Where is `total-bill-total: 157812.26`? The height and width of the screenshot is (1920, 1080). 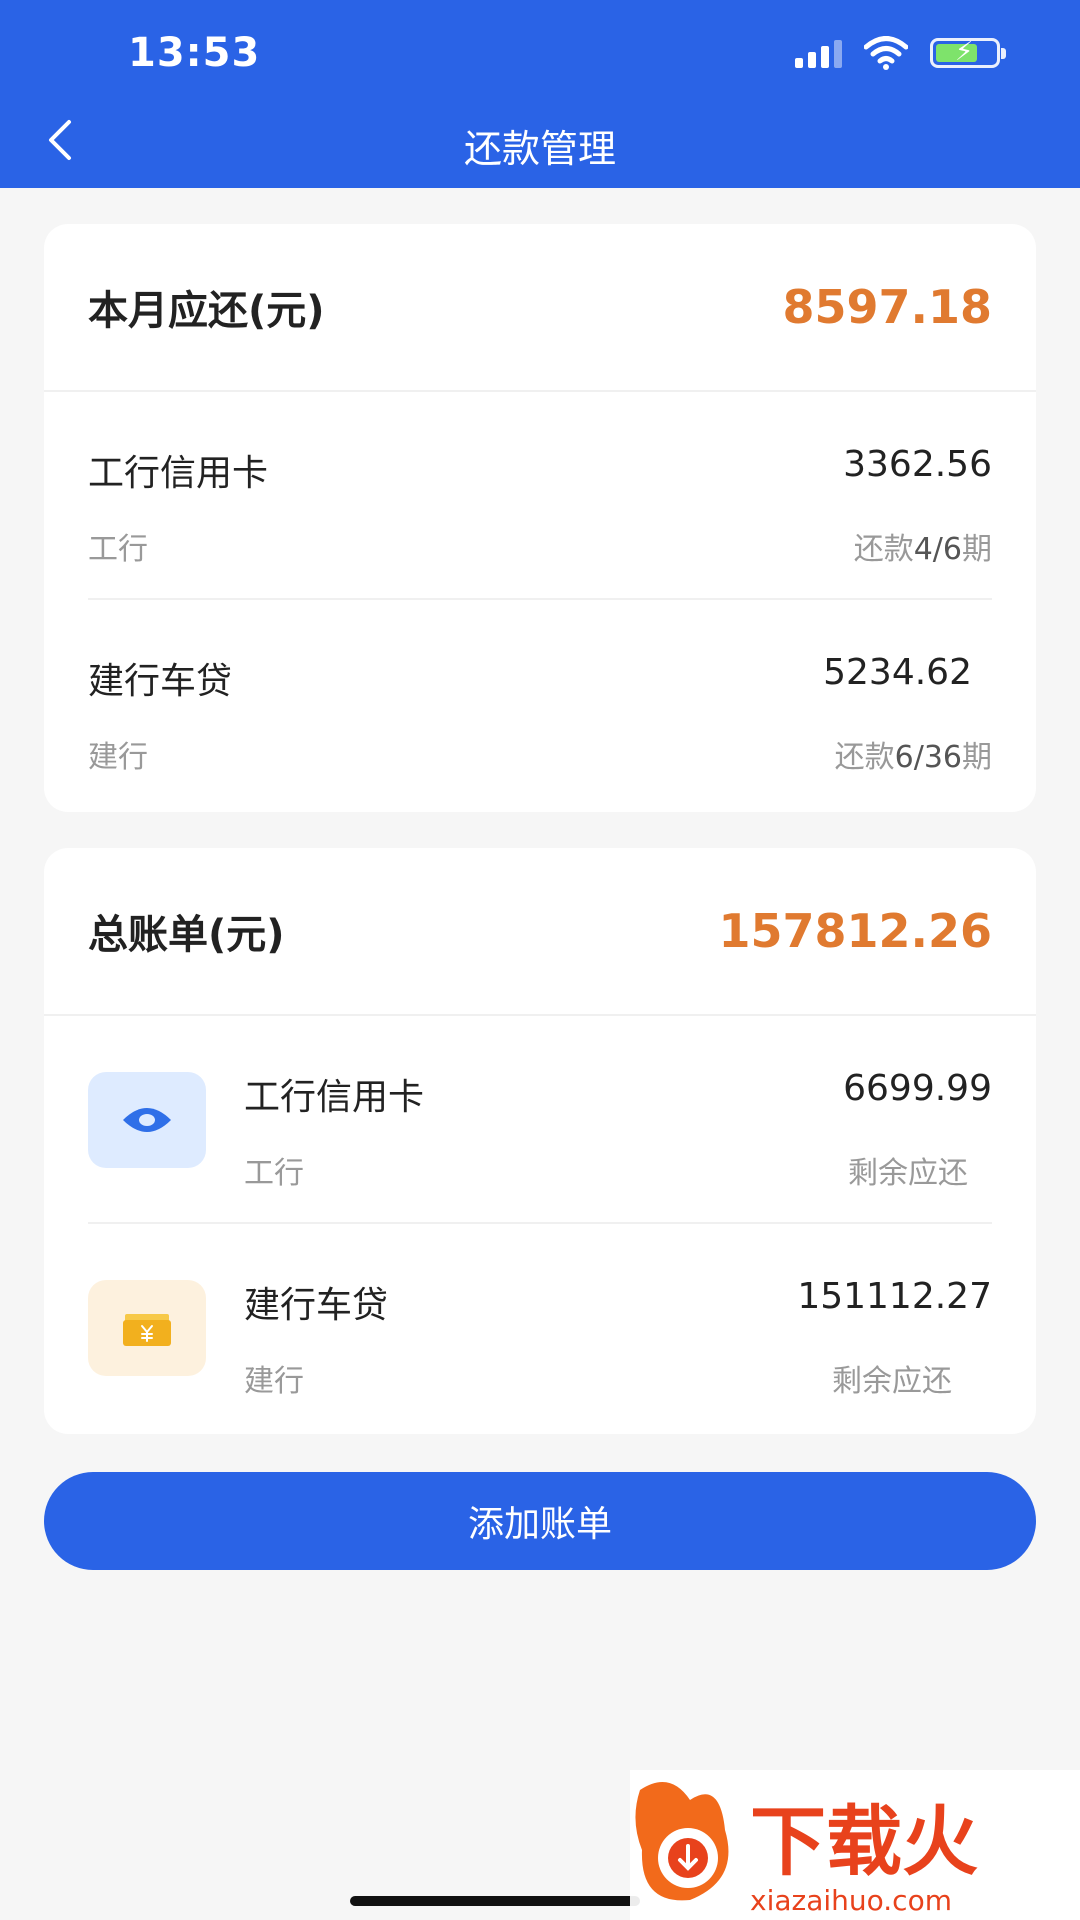 total-bill-total: 157812.26 is located at coordinates (855, 931).